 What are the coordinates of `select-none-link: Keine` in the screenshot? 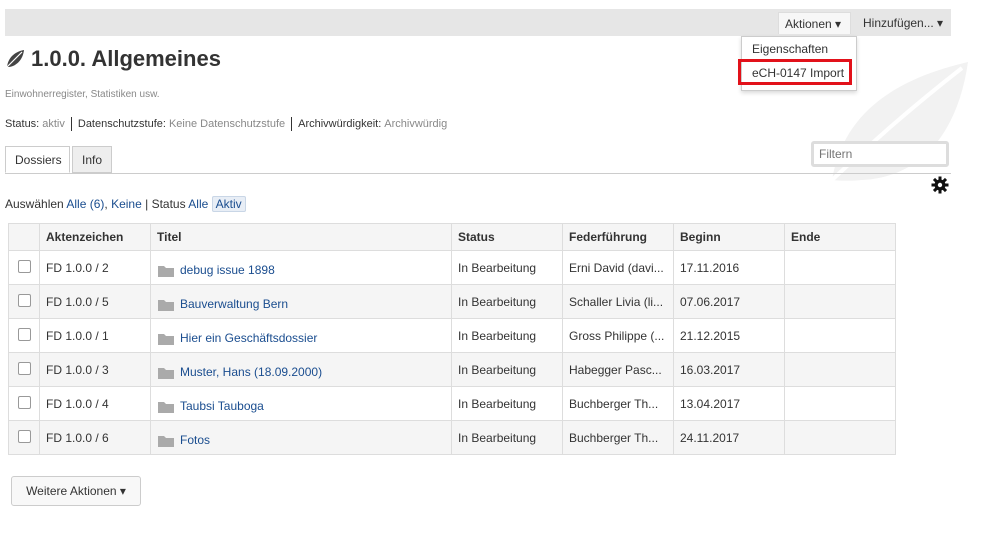 It's located at (126, 204).